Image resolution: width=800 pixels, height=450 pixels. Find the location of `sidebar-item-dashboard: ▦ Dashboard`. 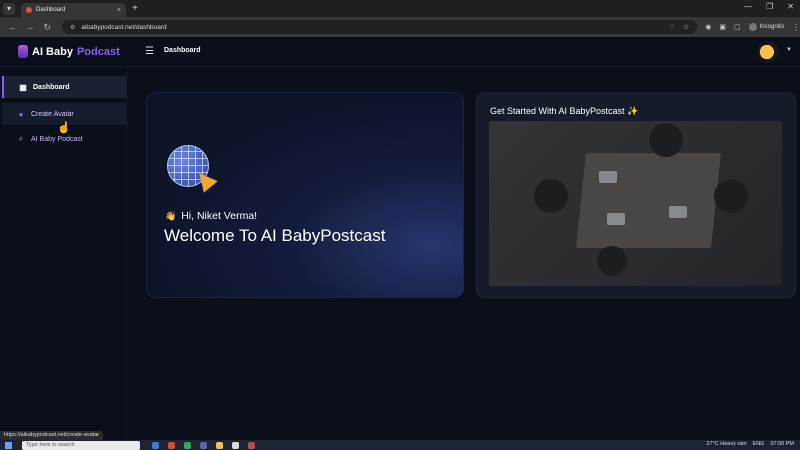

sidebar-item-dashboard: ▦ Dashboard is located at coordinates (64, 87).